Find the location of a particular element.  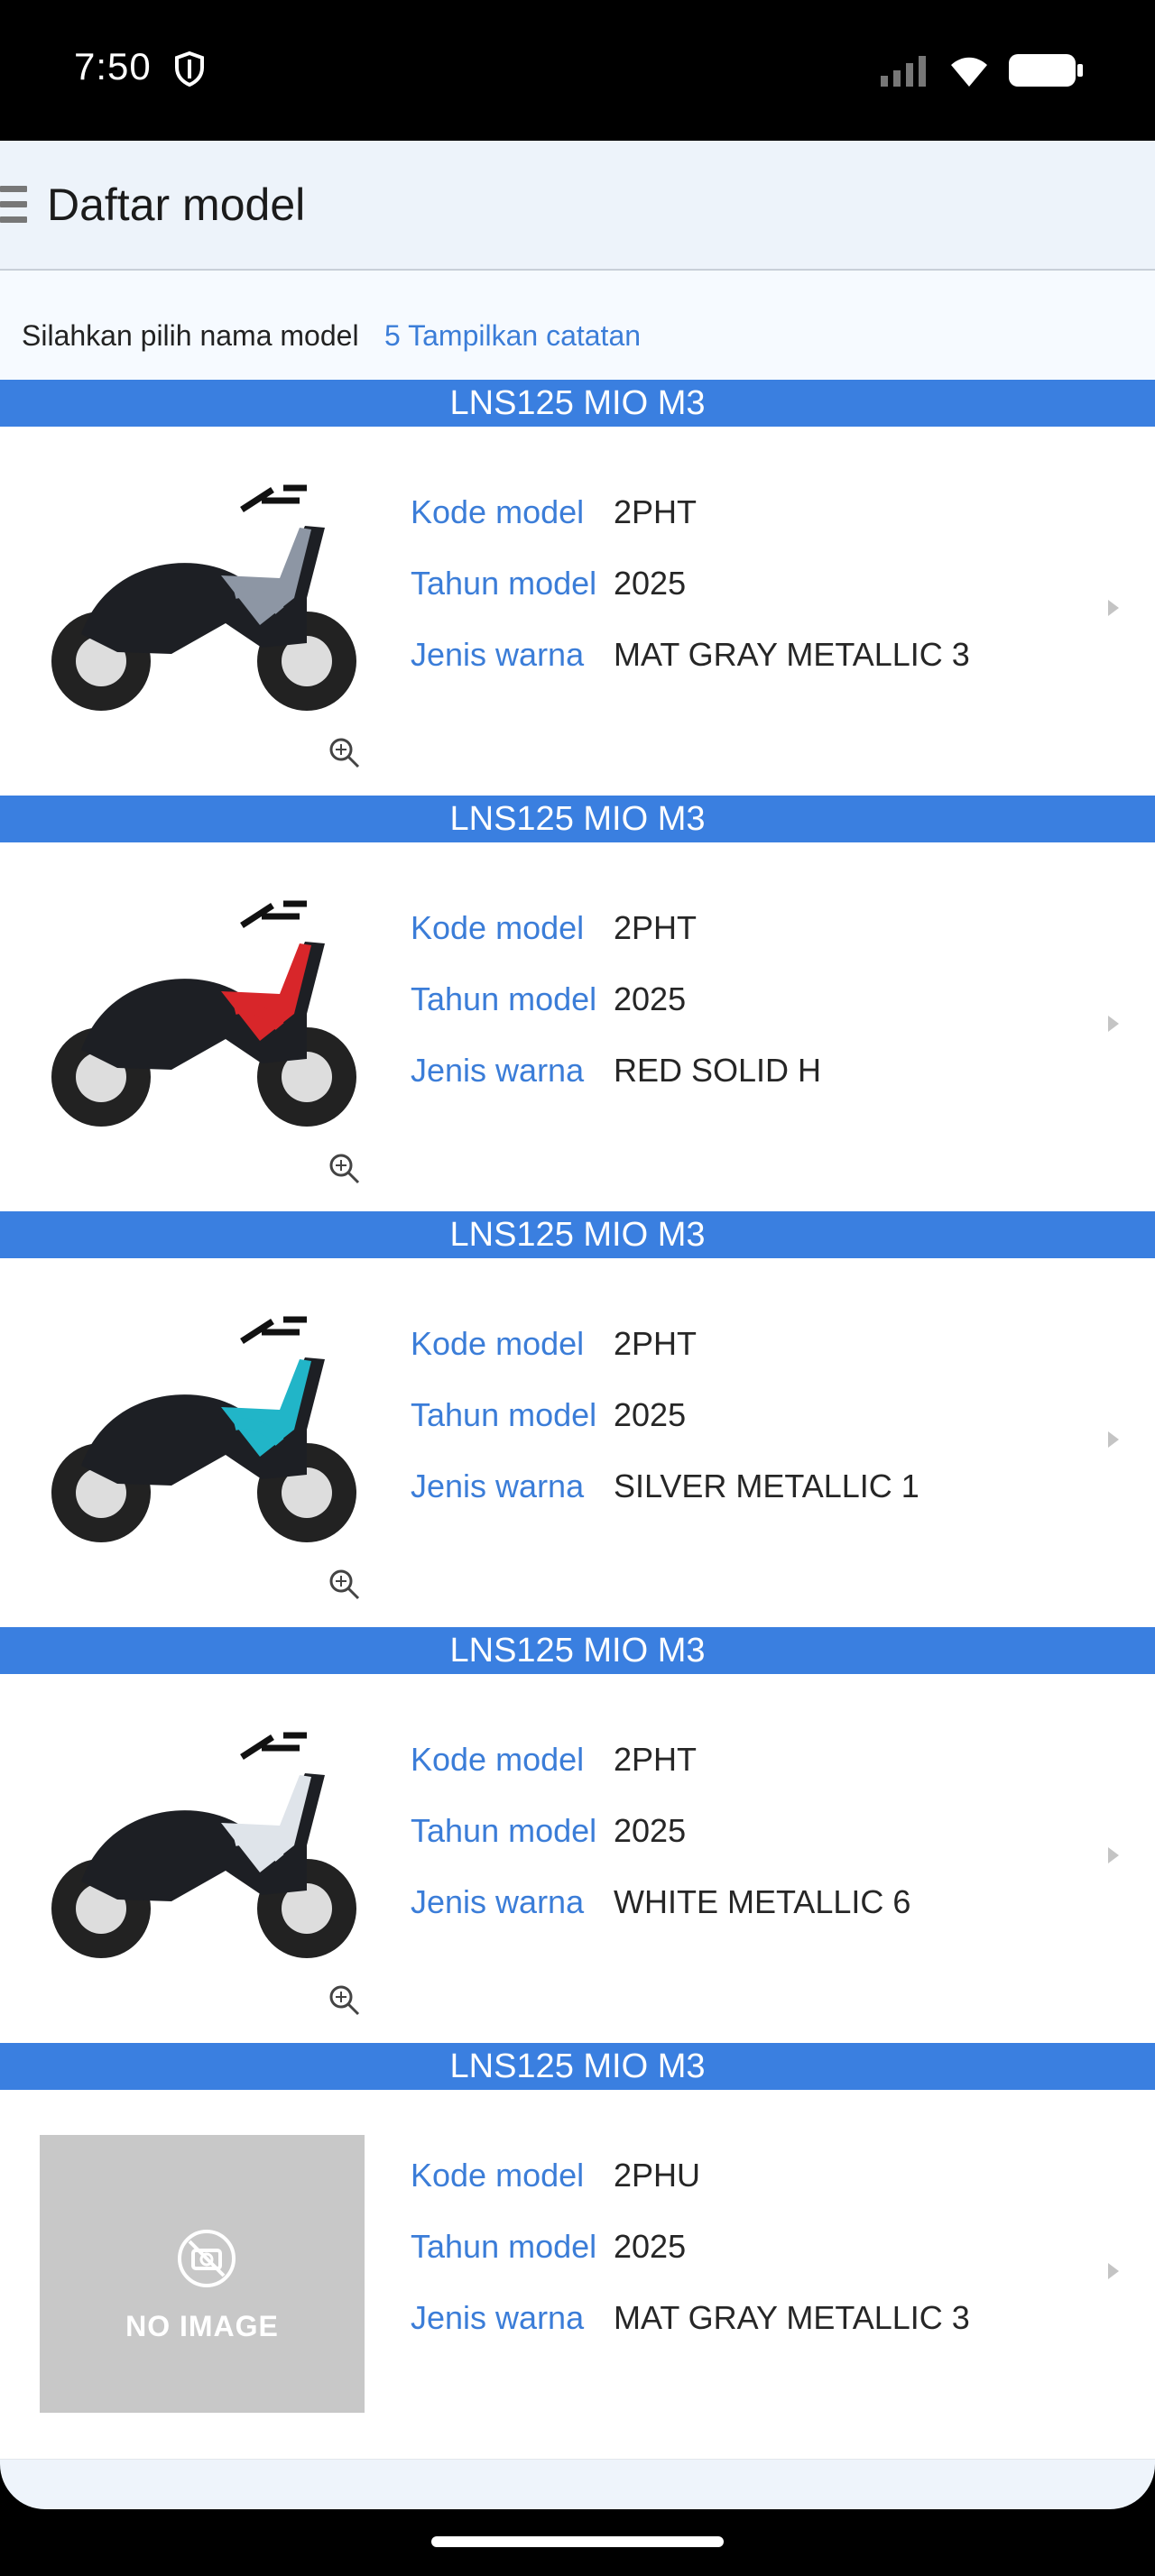

color-type-row: Jenis warna SILVER METALLIC 1 is located at coordinates (665, 1486).